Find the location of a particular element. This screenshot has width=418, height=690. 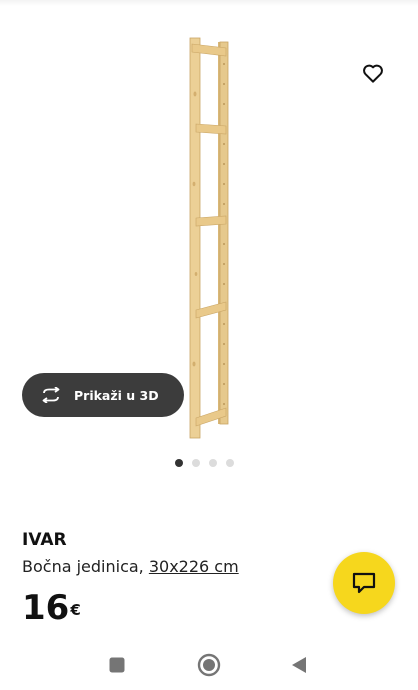

chat-bubble-icon is located at coordinates (364, 583).